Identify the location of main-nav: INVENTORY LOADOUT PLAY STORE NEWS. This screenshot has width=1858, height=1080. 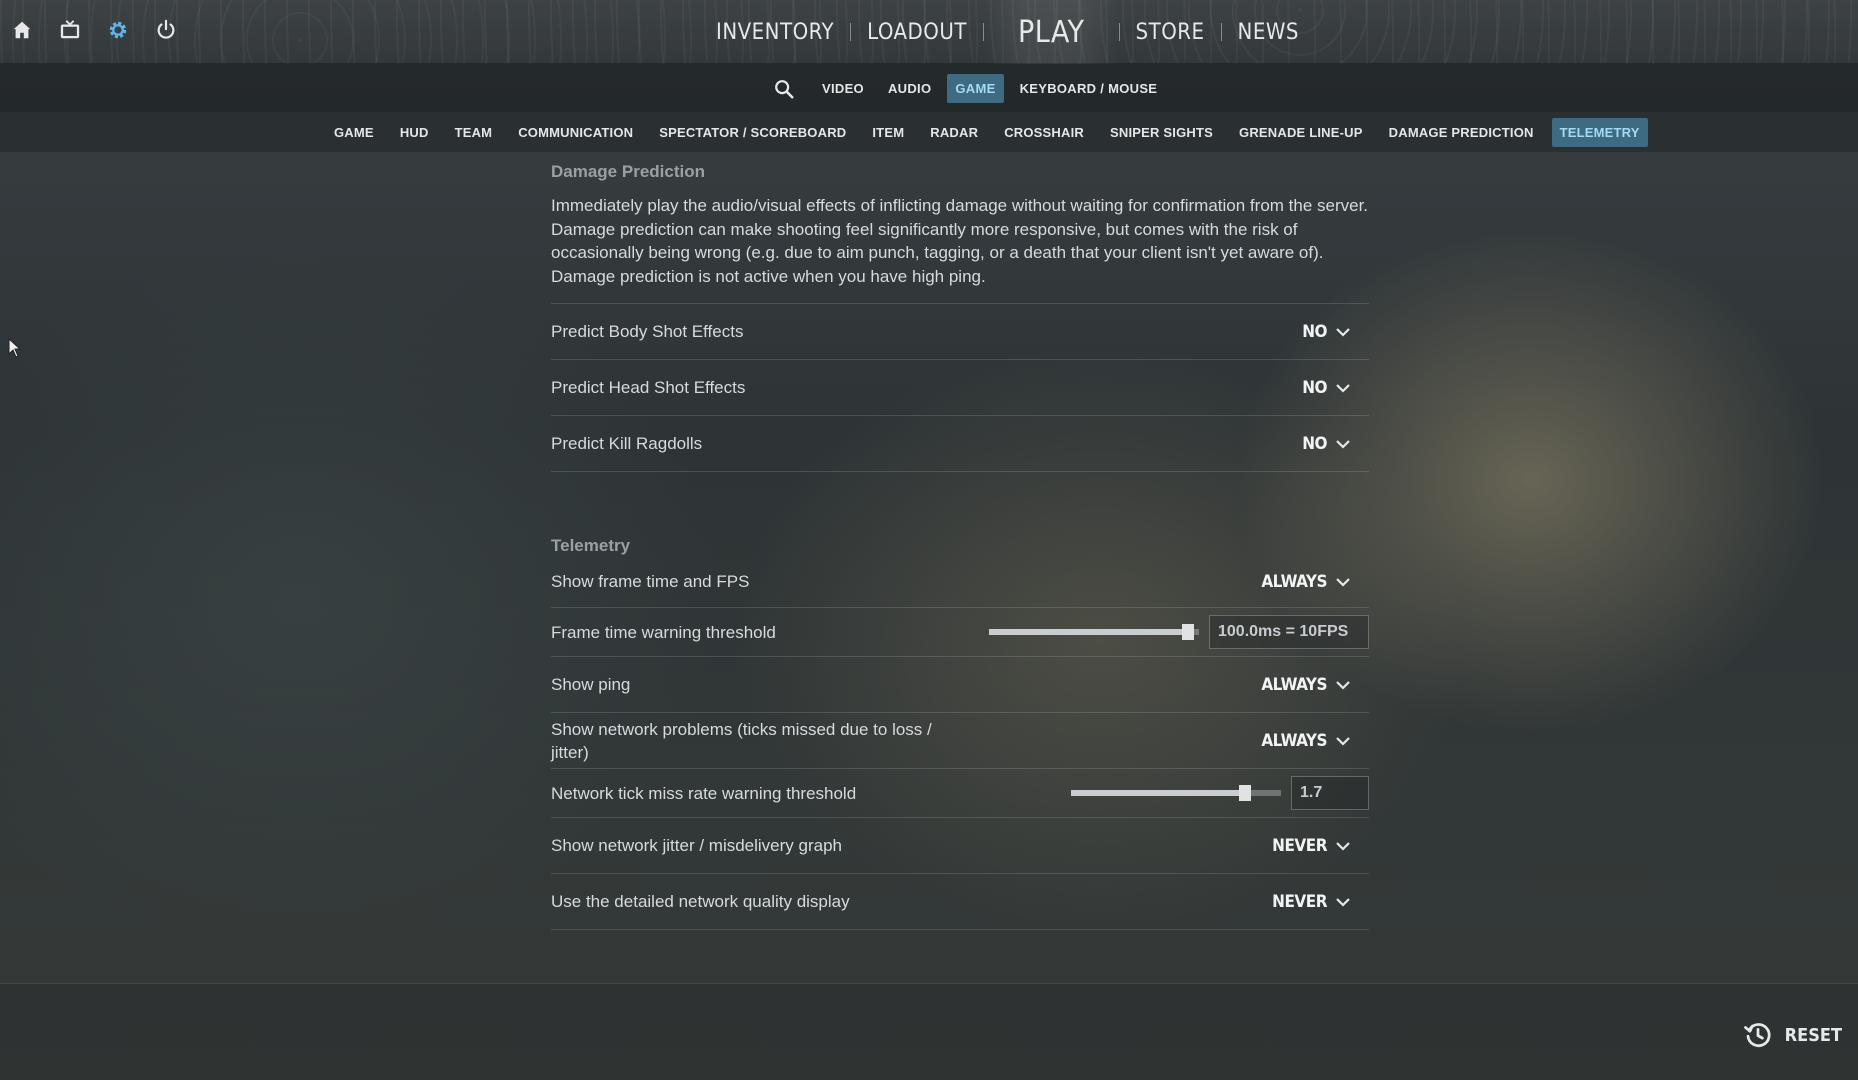
(1007, 32).